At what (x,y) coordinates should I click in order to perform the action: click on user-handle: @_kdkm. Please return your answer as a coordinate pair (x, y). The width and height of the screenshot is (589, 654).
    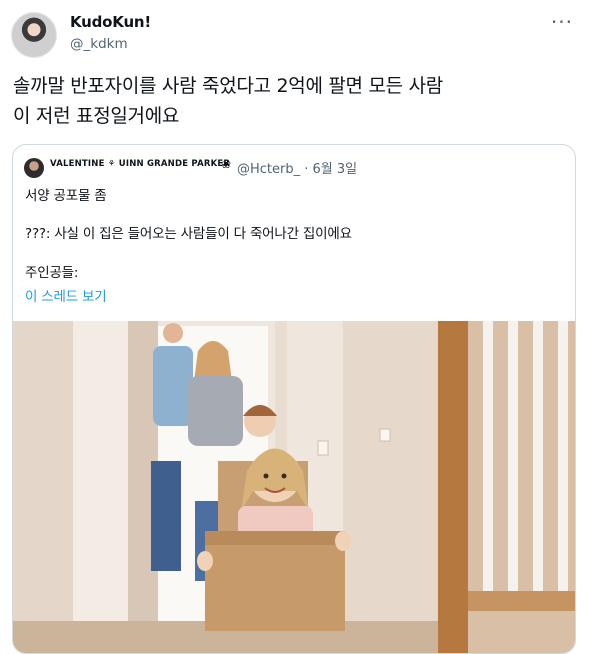
    Looking at the image, I should click on (99, 44).